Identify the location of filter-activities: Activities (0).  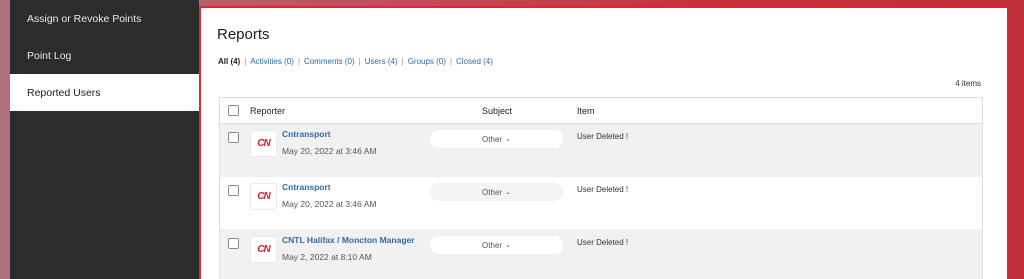
(272, 61).